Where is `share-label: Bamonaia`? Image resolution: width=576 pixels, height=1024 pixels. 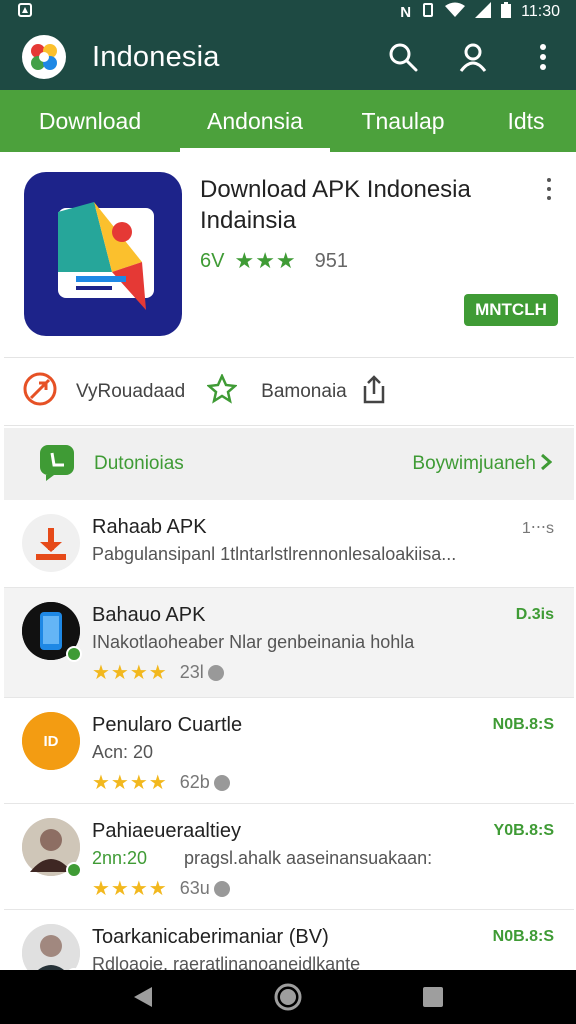 share-label: Bamonaia is located at coordinates (304, 392).